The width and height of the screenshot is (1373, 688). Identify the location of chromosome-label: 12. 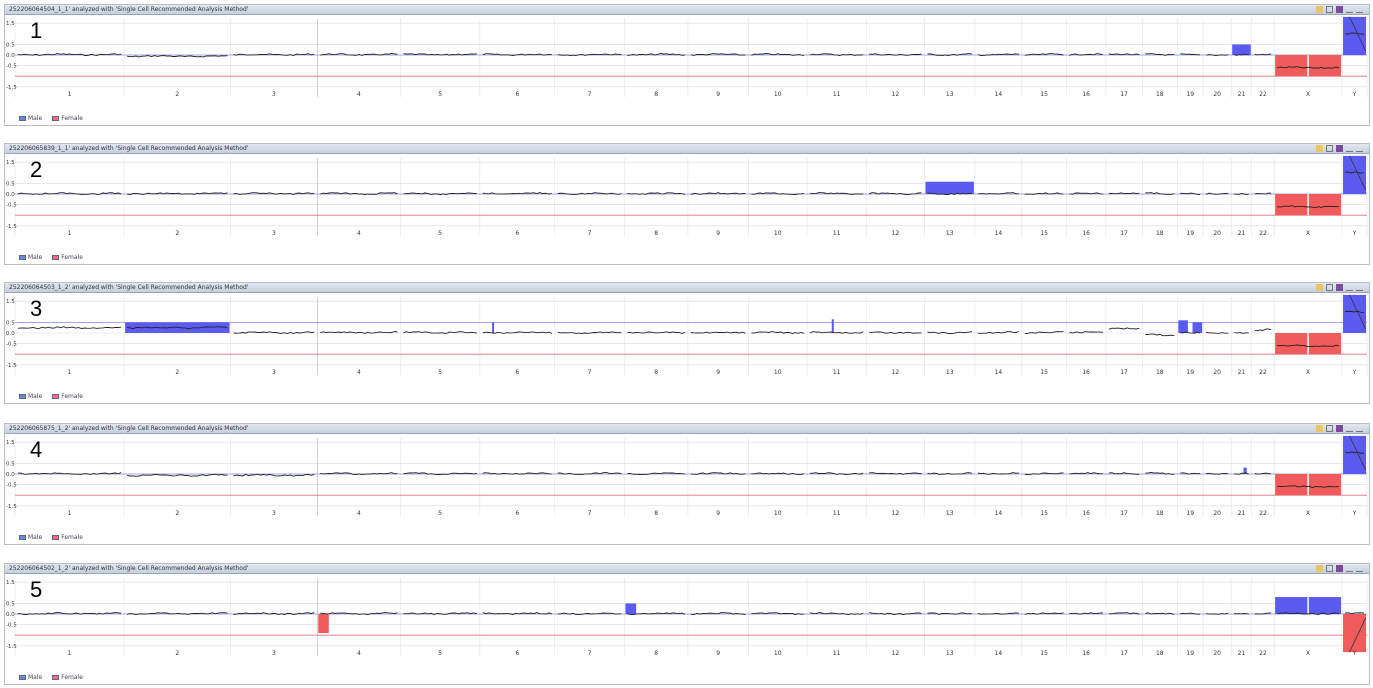
(896, 653).